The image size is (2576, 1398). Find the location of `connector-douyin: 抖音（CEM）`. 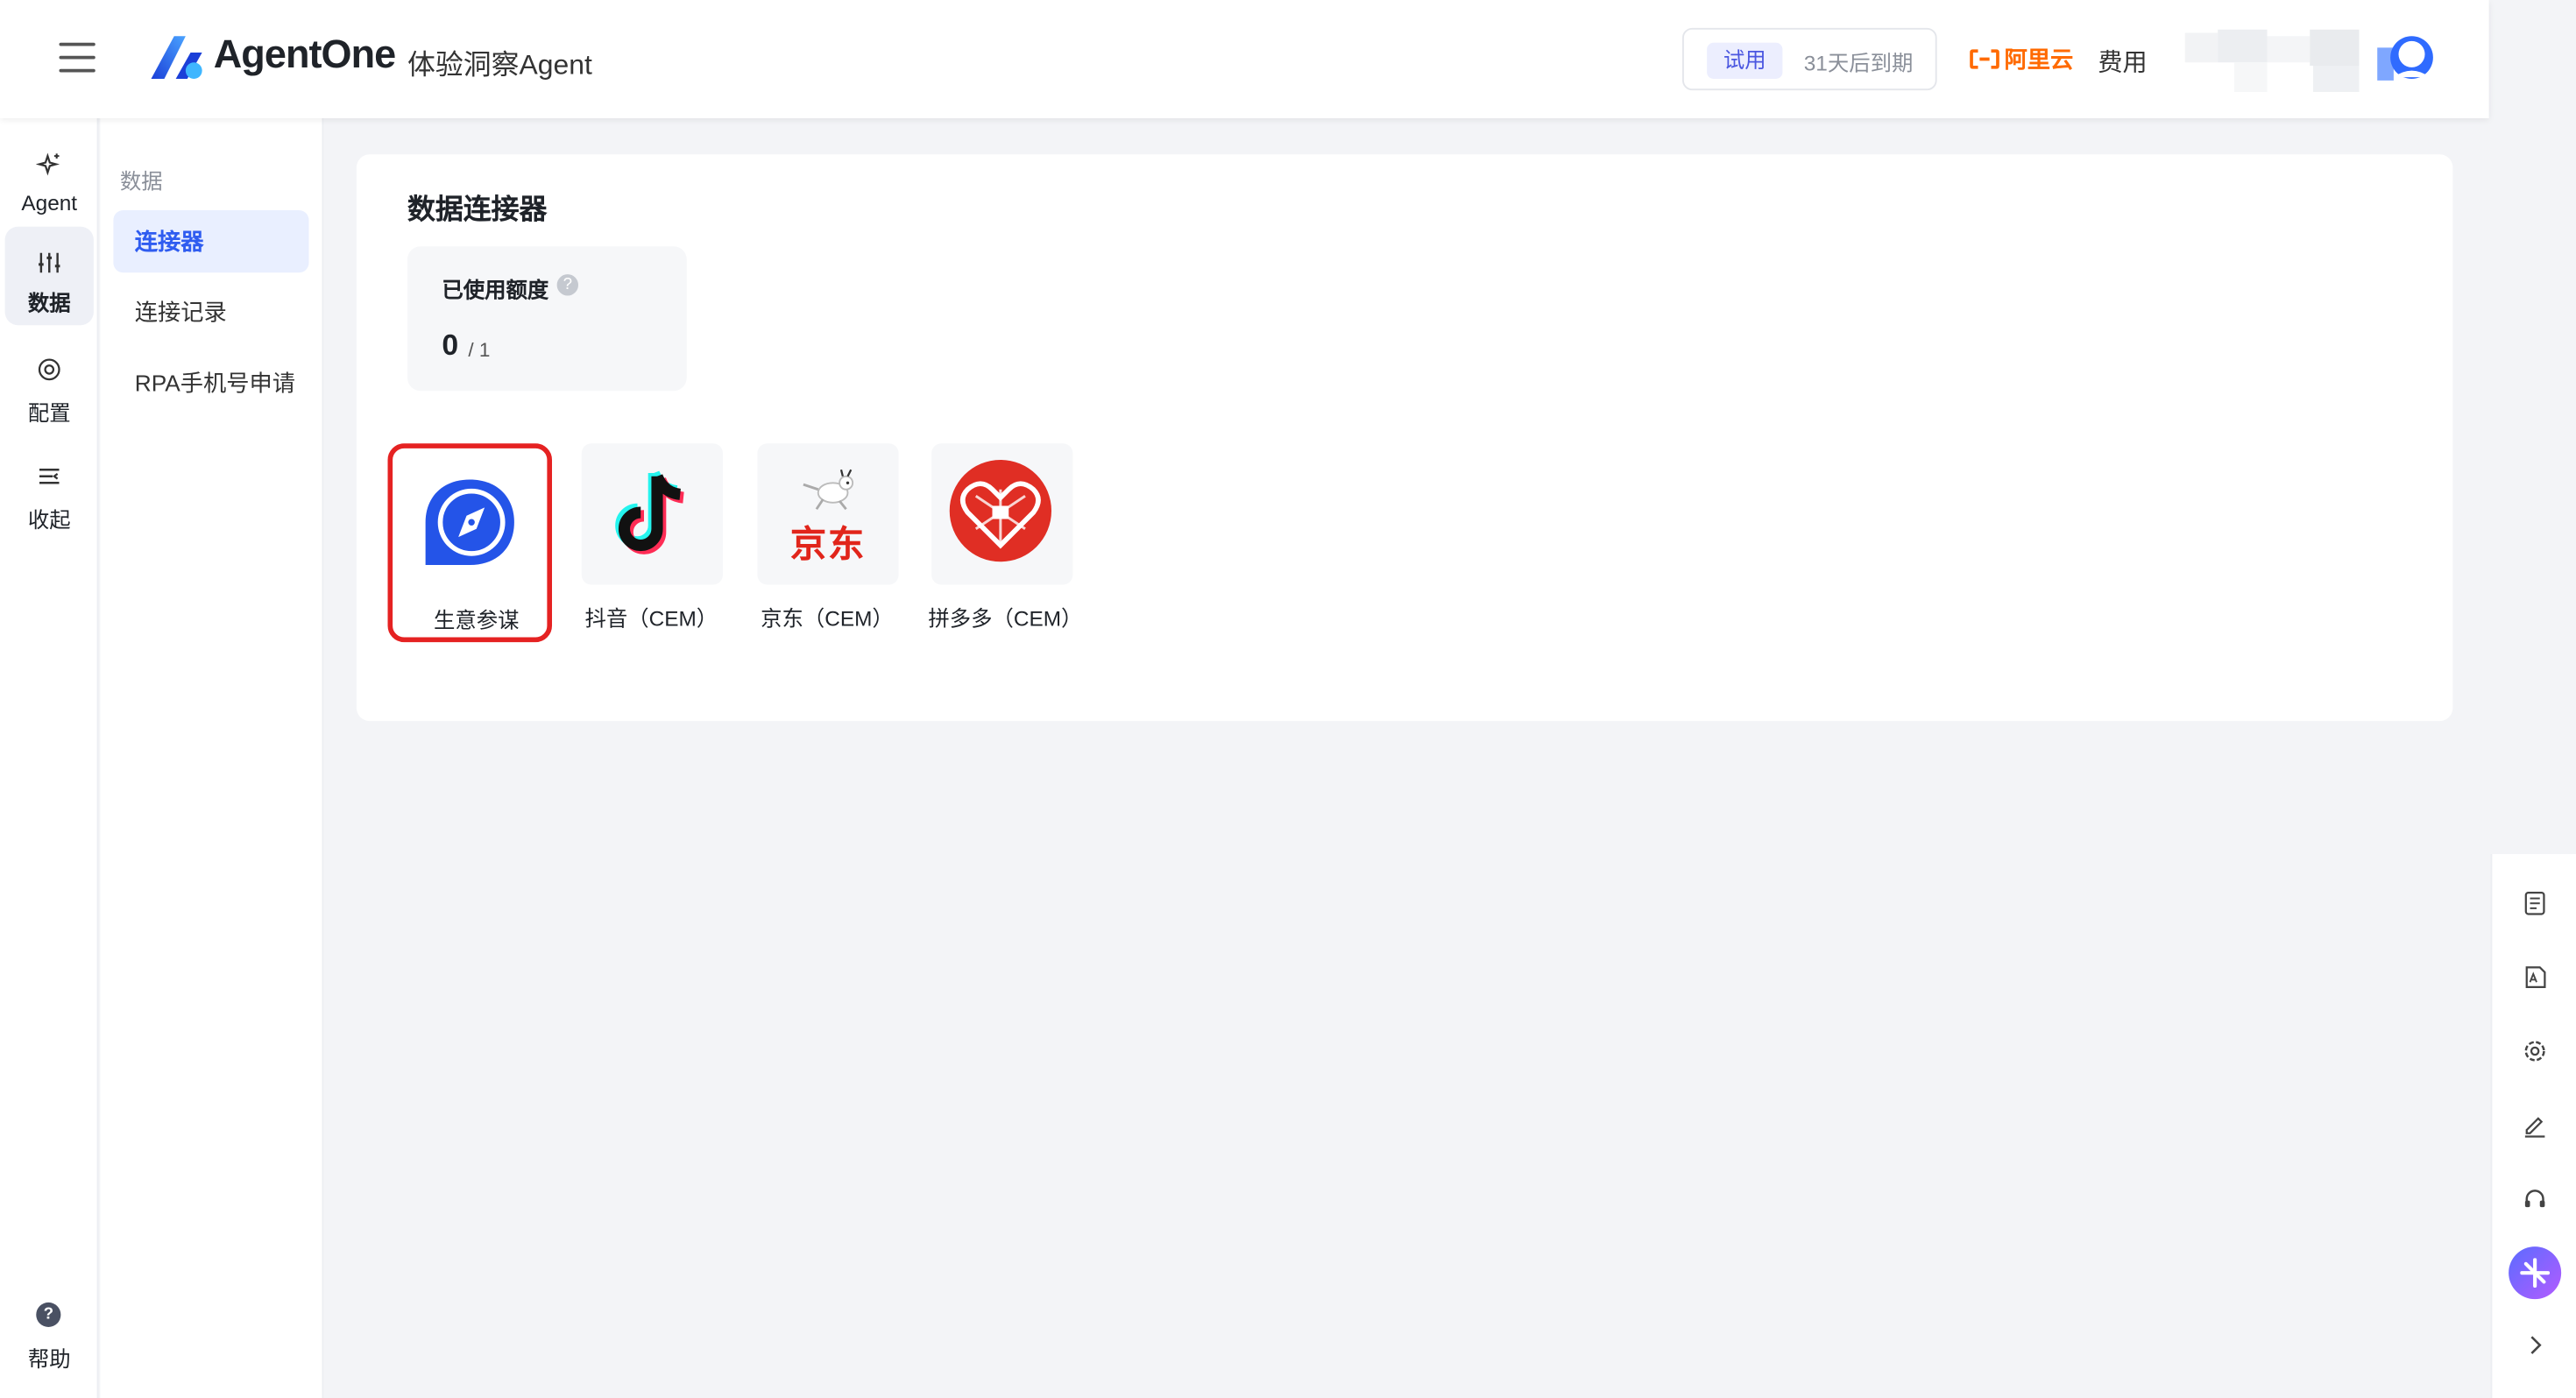

connector-douyin: 抖音（CEM） is located at coordinates (657, 542).